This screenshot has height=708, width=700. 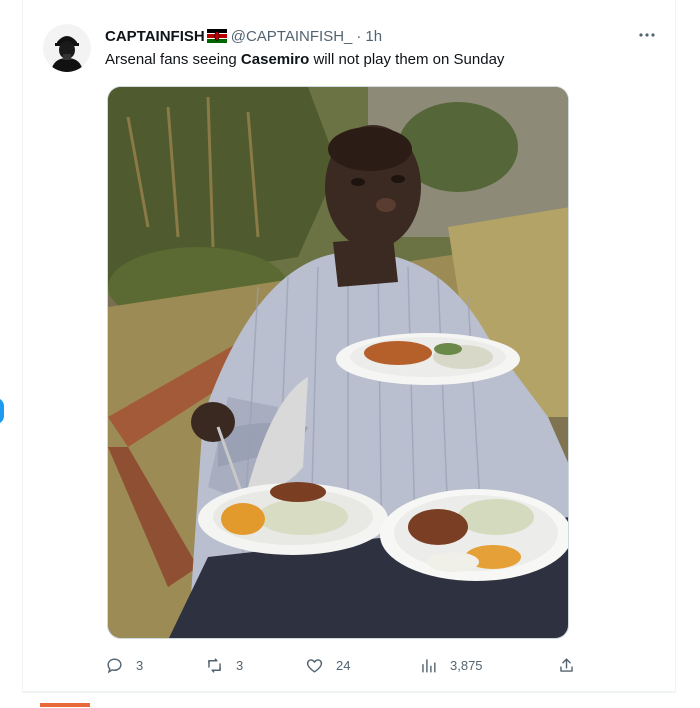 I want to click on reply-button: 3, so click(x=124, y=665).